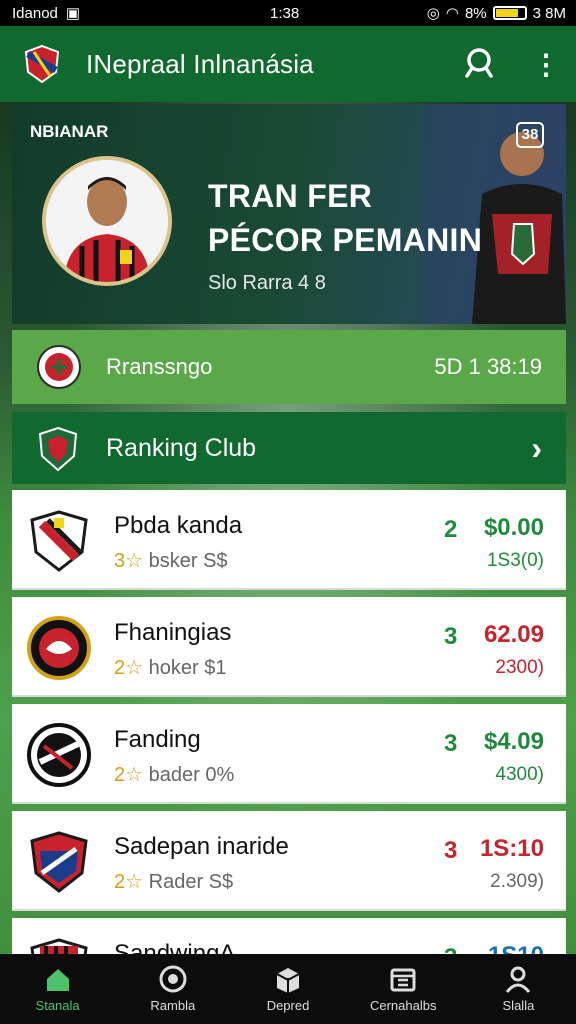 The width and height of the screenshot is (576, 1024). What do you see at coordinates (267, 283) in the screenshot?
I see `hero-subtitle: Slo Rarra 4 8` at bounding box center [267, 283].